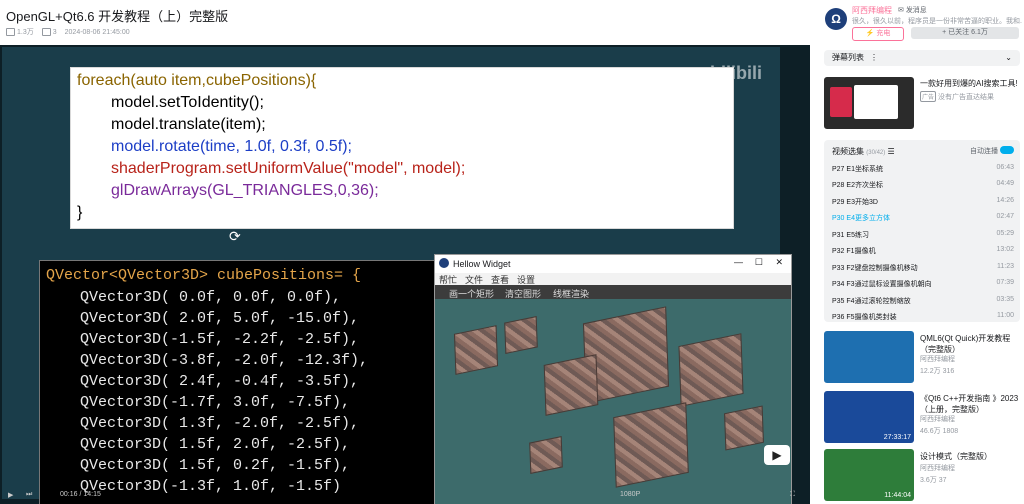 The width and height of the screenshot is (1024, 504). Describe the element at coordinates (630, 494) in the screenshot. I see `quality-button: 1080P` at that location.